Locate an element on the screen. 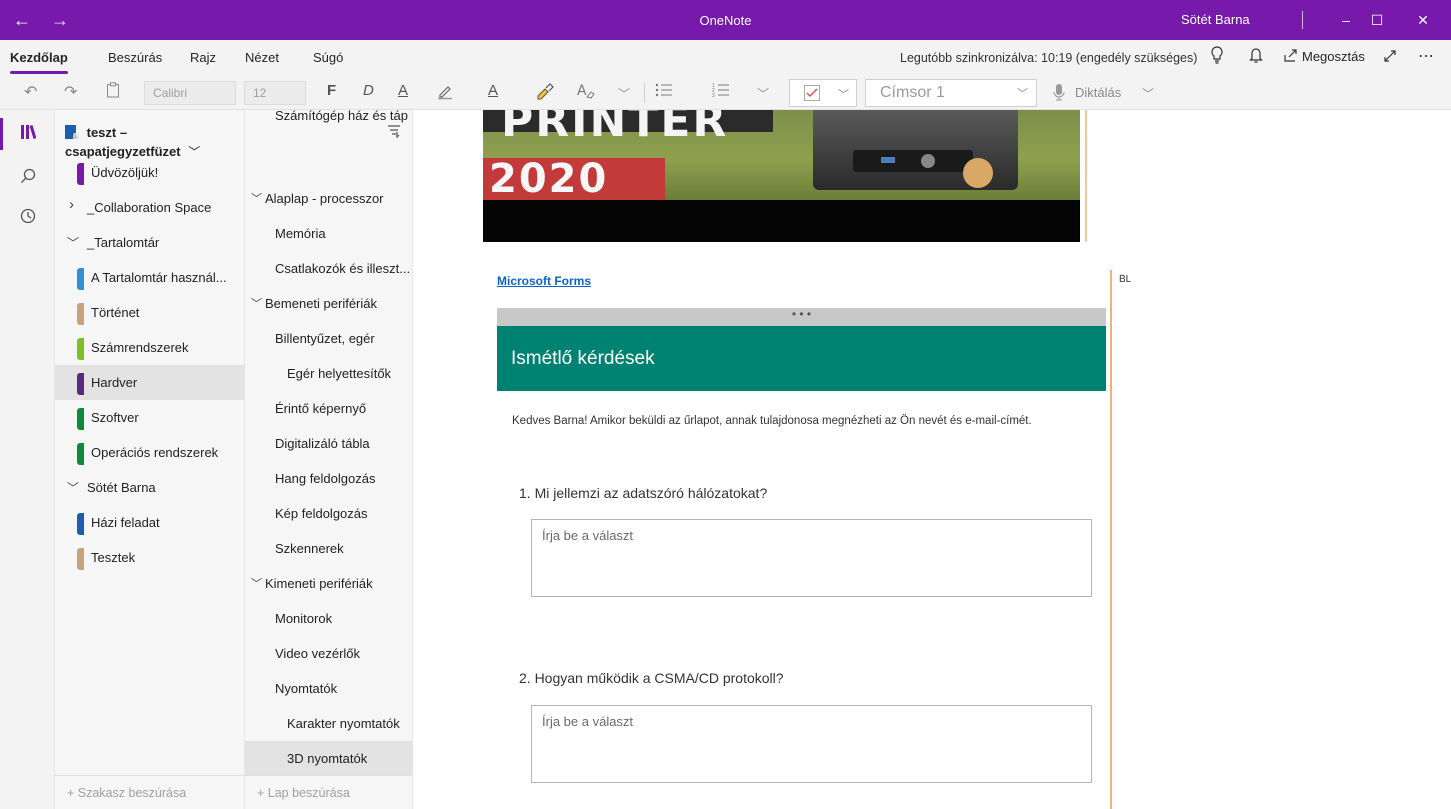 Image resolution: width=1451 pixels, height=809 pixels. chevron-right-icon: › is located at coordinates (71, 204).